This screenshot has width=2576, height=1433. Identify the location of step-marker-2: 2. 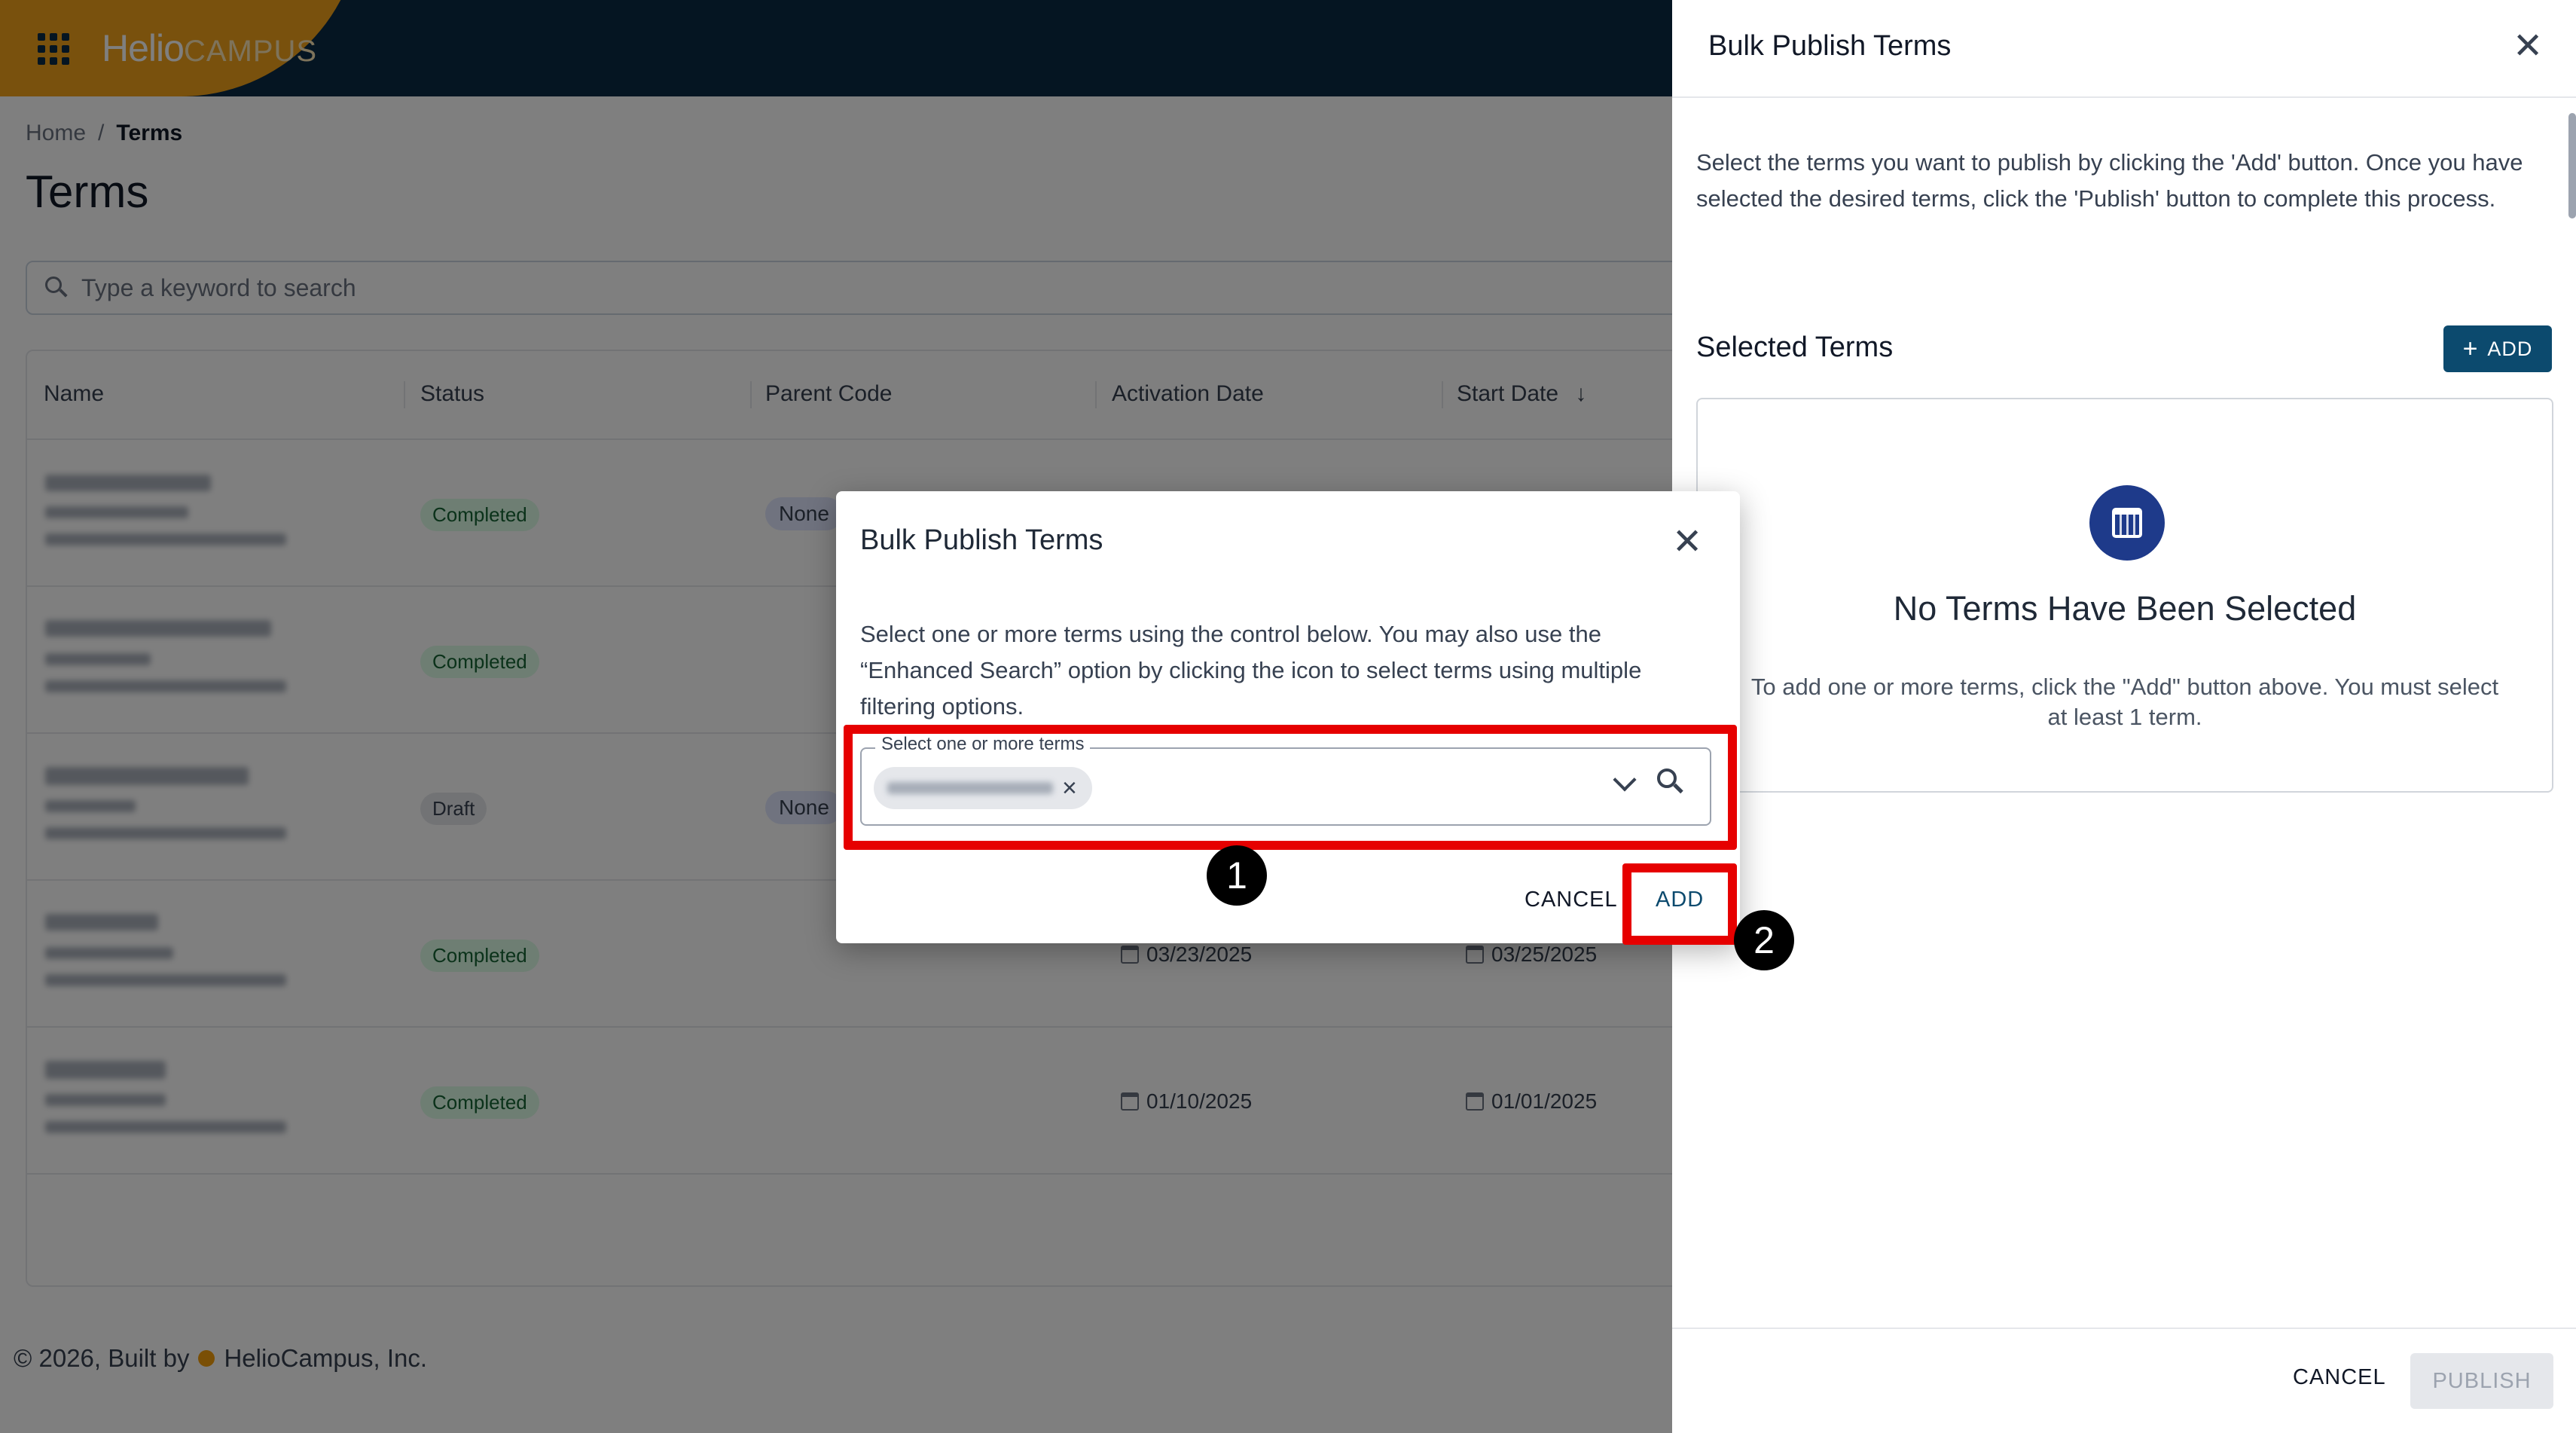
(1764, 940).